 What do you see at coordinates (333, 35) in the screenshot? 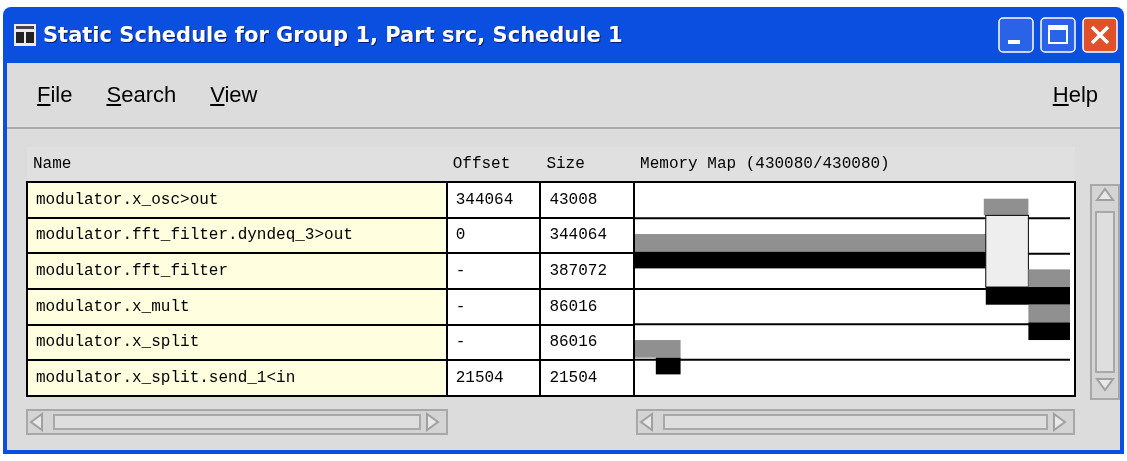
I see `window-title: Static Schedule for Group 1, Part src, Schedule 1` at bounding box center [333, 35].